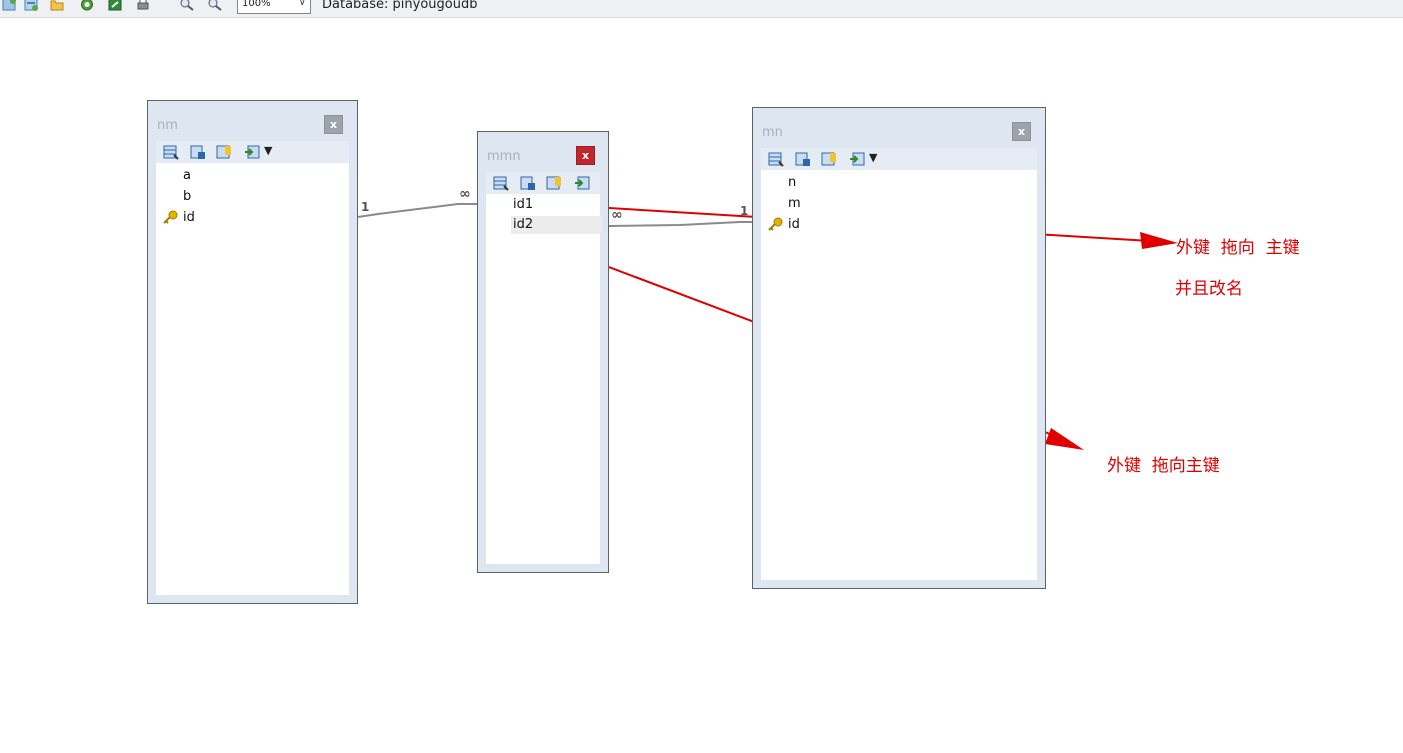 The width and height of the screenshot is (1403, 753). Describe the element at coordinates (543, 183) in the screenshot. I see `table-toolbar` at that location.